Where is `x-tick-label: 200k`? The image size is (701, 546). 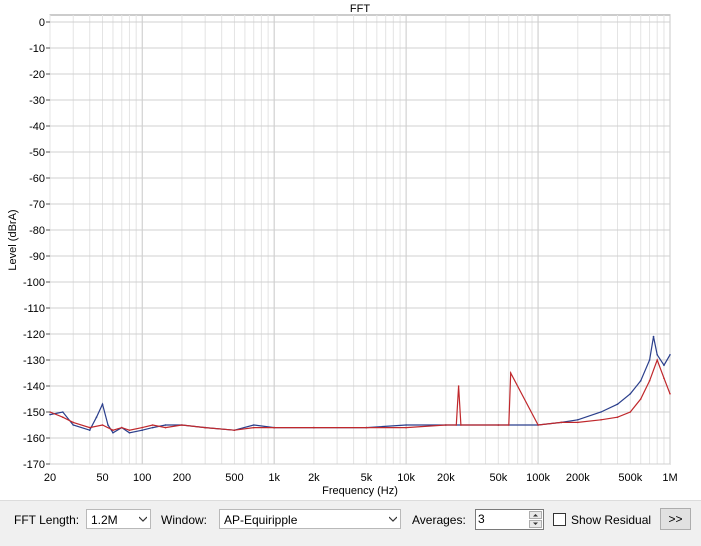 x-tick-label: 200k is located at coordinates (578, 478).